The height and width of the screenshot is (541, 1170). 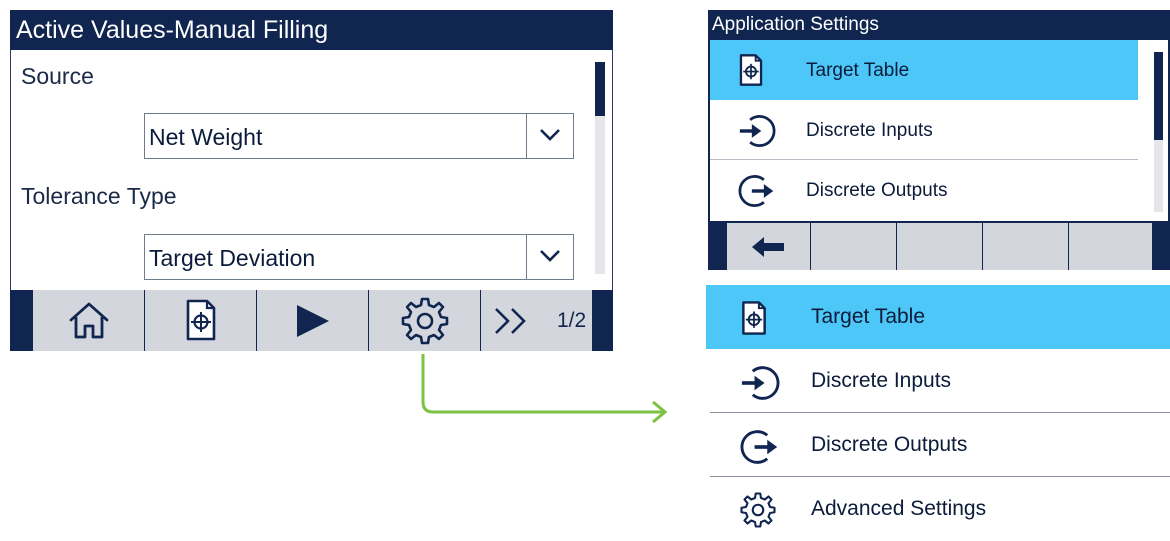 I want to click on source-value: Net Weight, so click(x=206, y=137).